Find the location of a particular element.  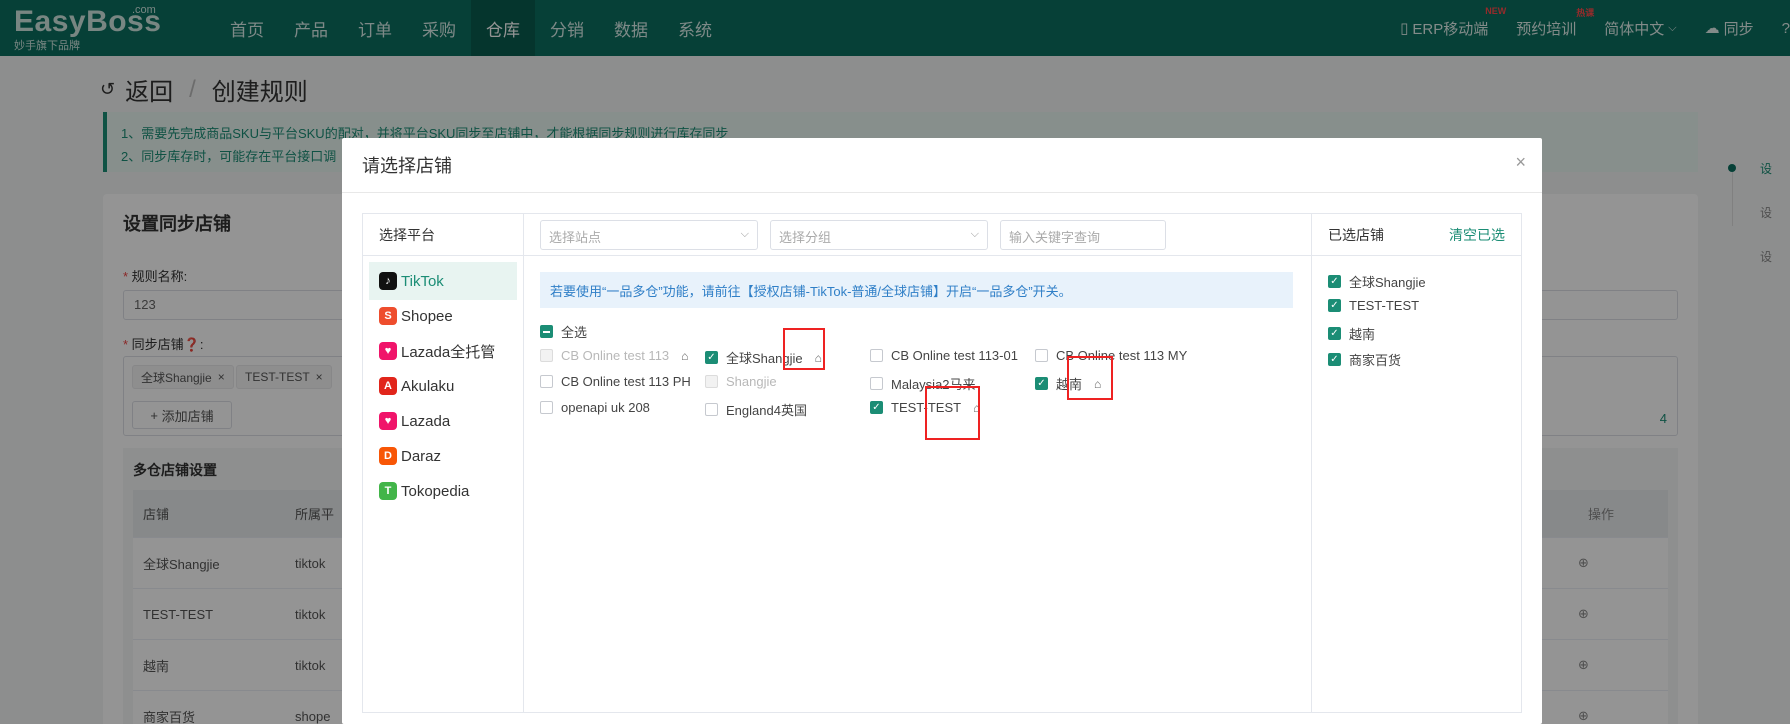

keyword-input: 输入关键字查询 is located at coordinates (1083, 235).